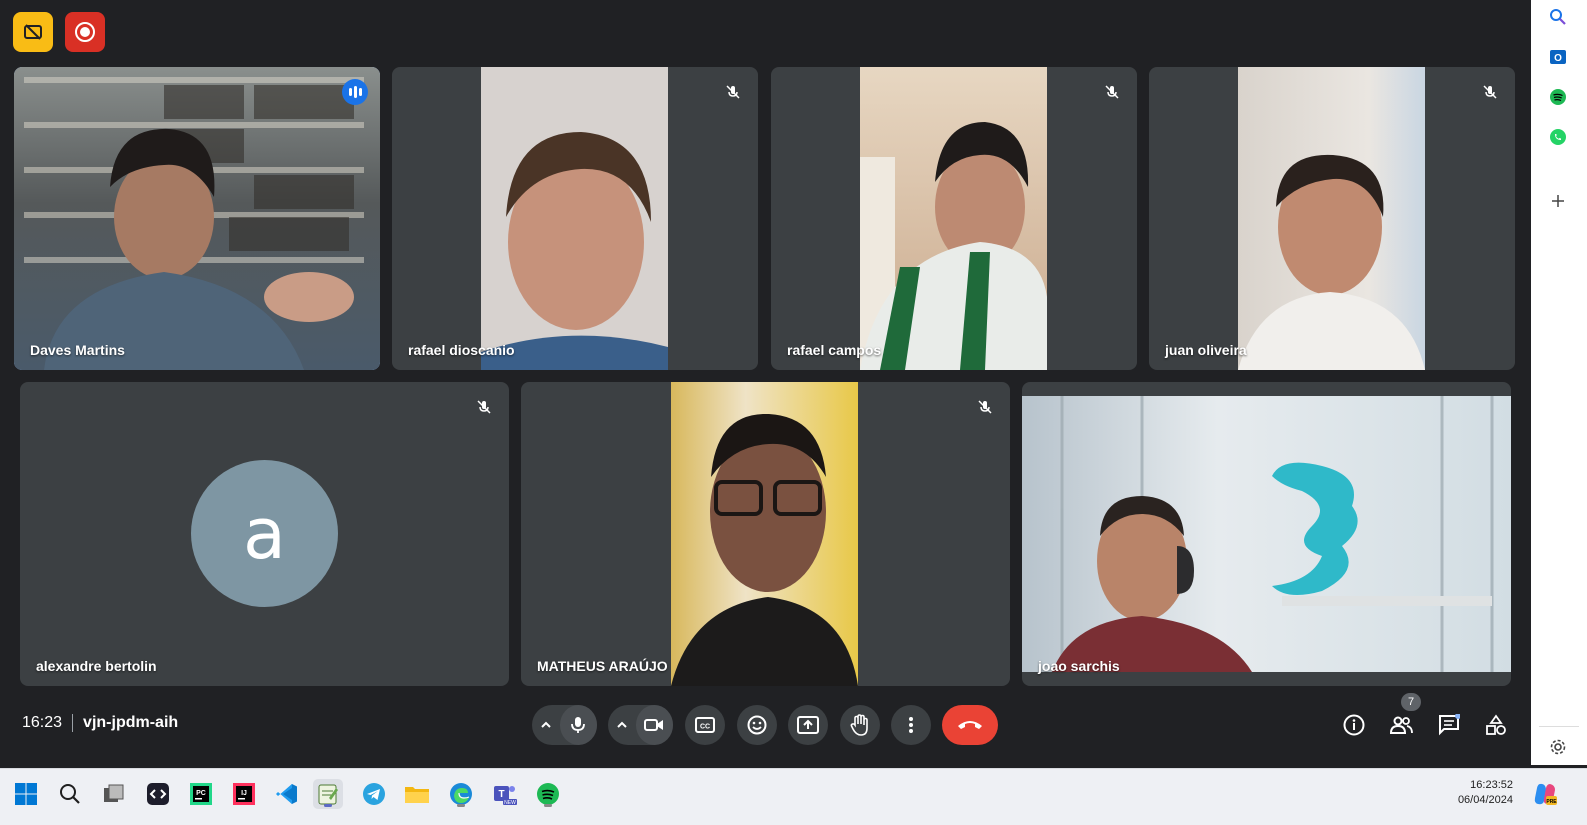 The image size is (1587, 825). I want to click on task-view-button, so click(114, 794).